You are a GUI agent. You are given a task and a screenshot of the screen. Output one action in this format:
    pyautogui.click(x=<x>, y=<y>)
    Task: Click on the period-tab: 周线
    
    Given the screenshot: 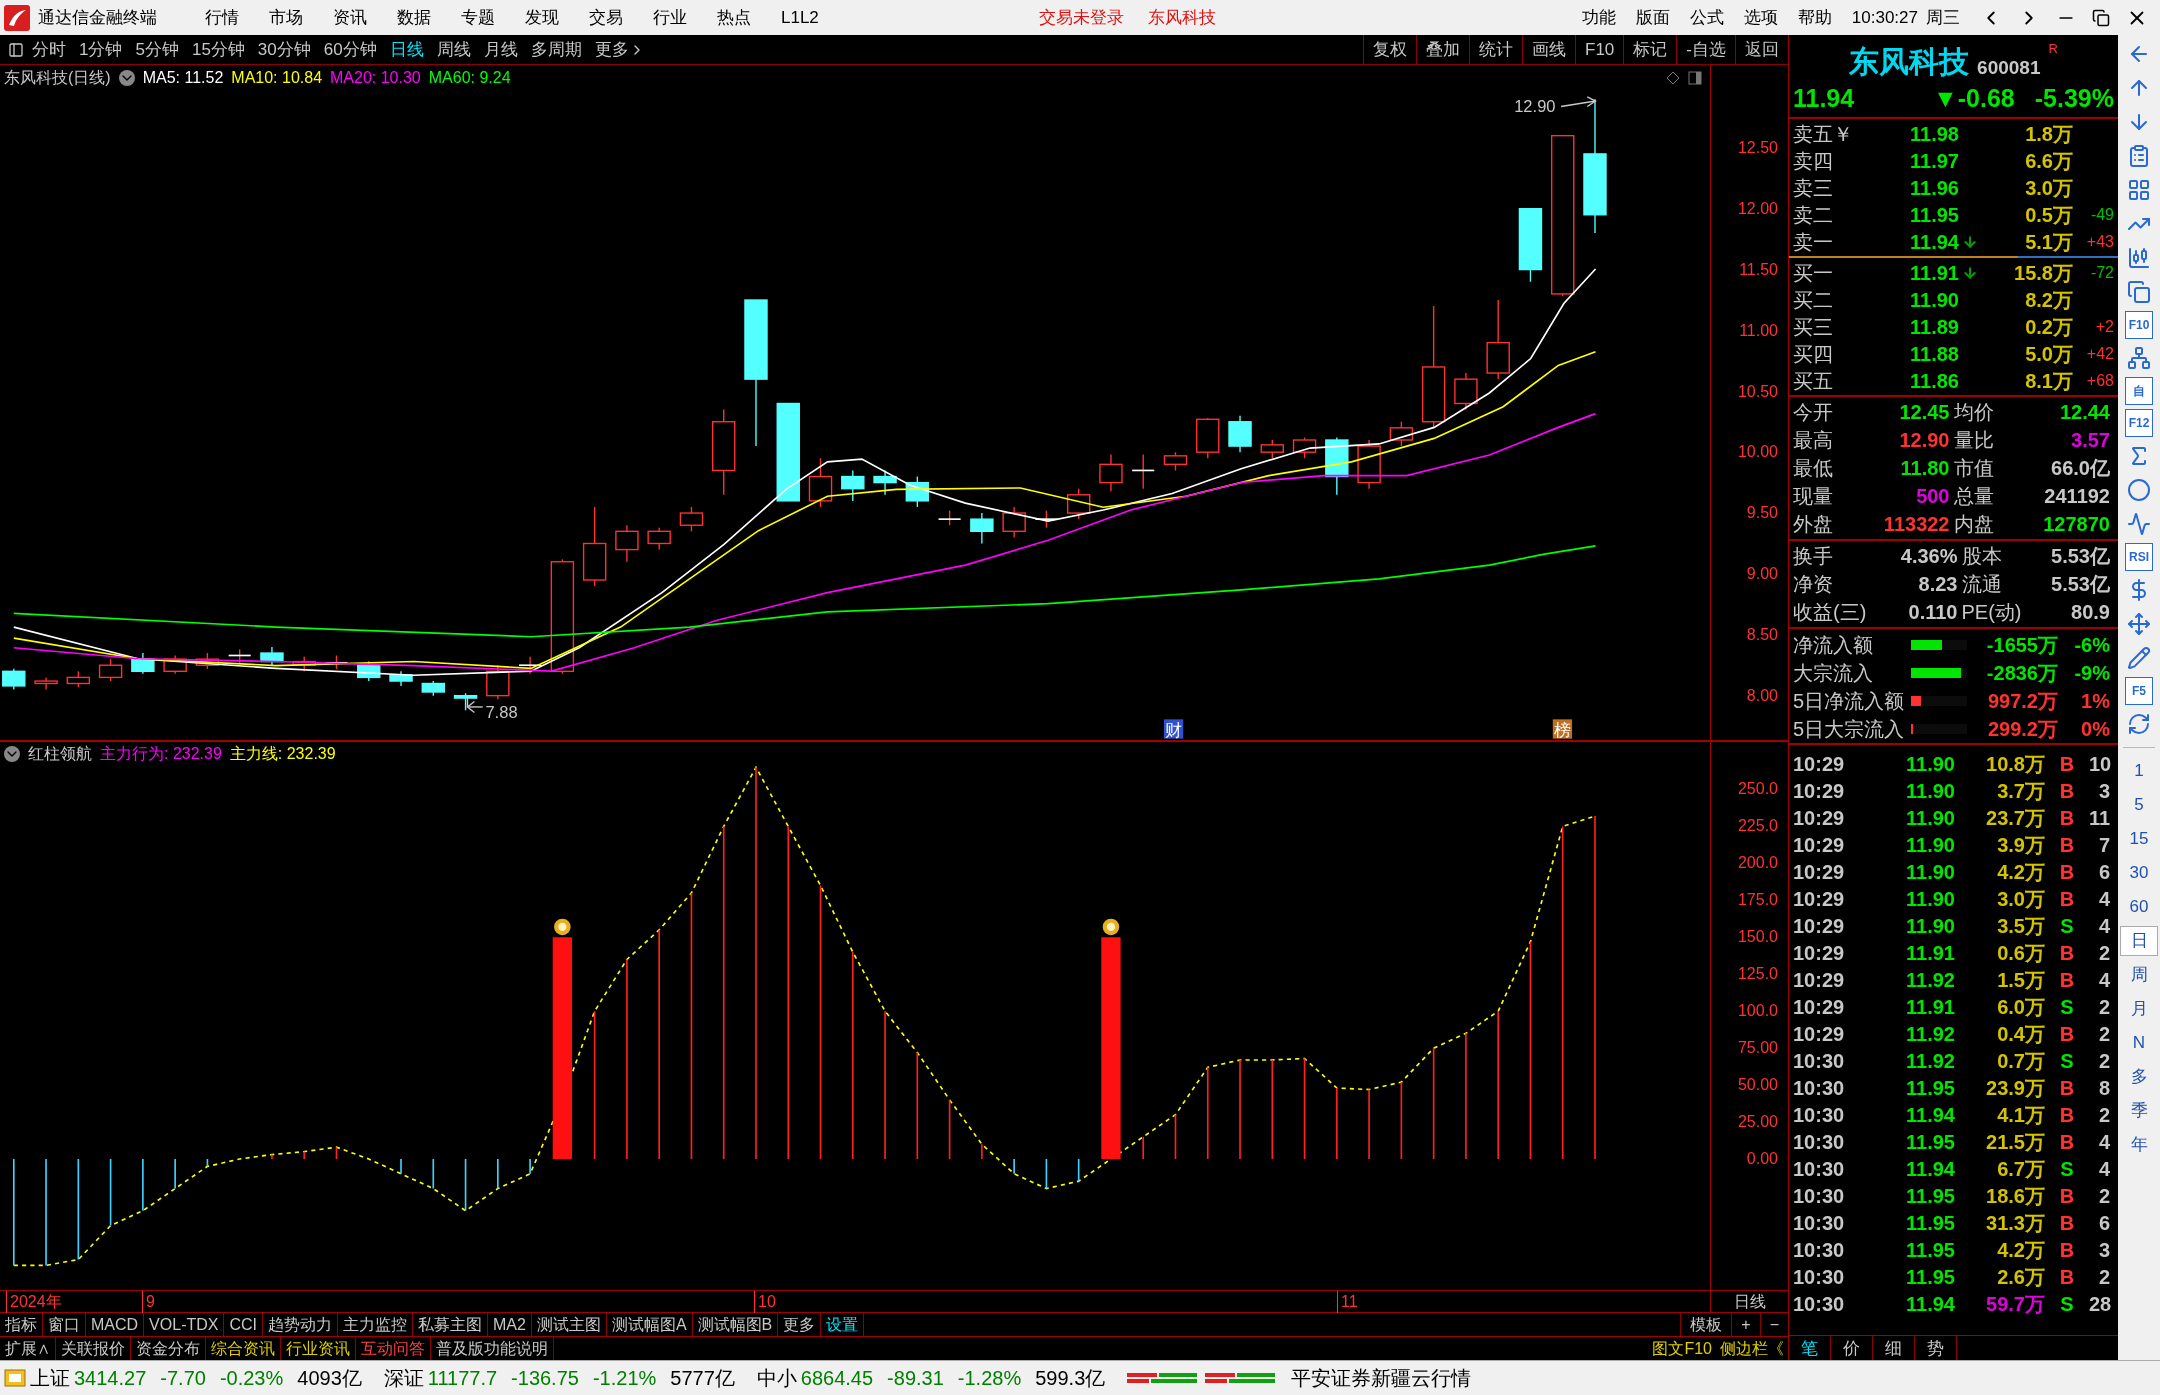 What is the action you would take?
    pyautogui.click(x=453, y=49)
    